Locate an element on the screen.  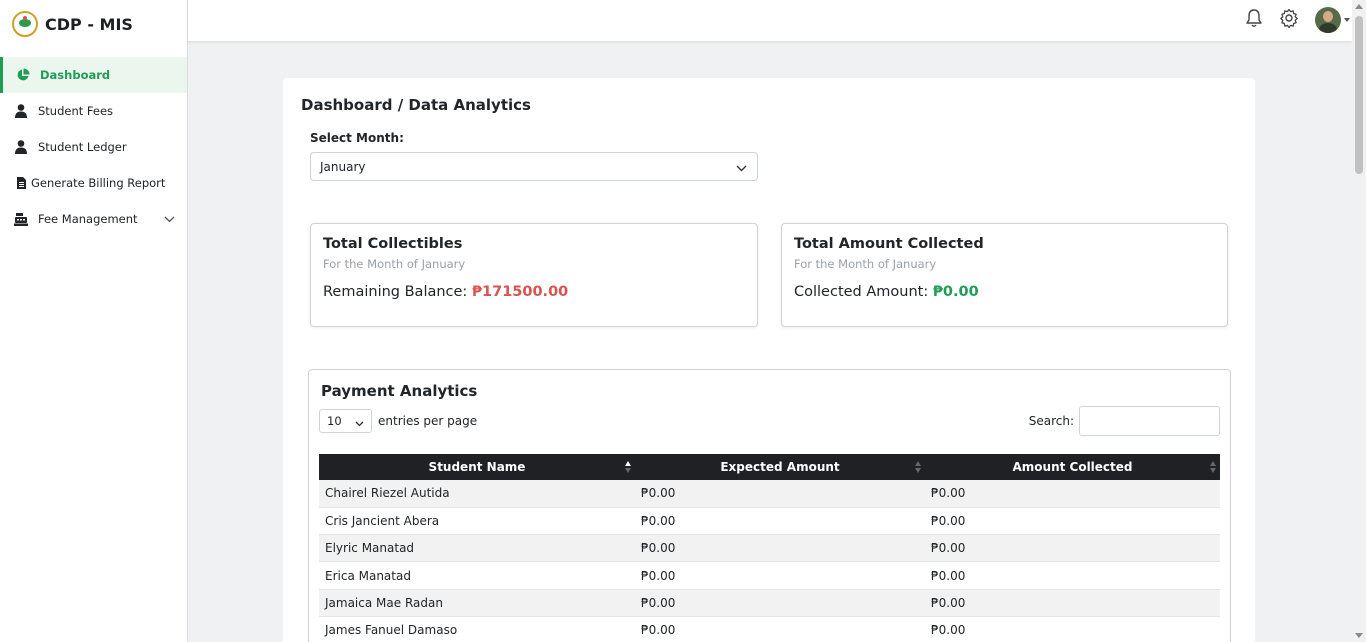
cell-student-name: Cris Jancient Abera is located at coordinates (477, 521).